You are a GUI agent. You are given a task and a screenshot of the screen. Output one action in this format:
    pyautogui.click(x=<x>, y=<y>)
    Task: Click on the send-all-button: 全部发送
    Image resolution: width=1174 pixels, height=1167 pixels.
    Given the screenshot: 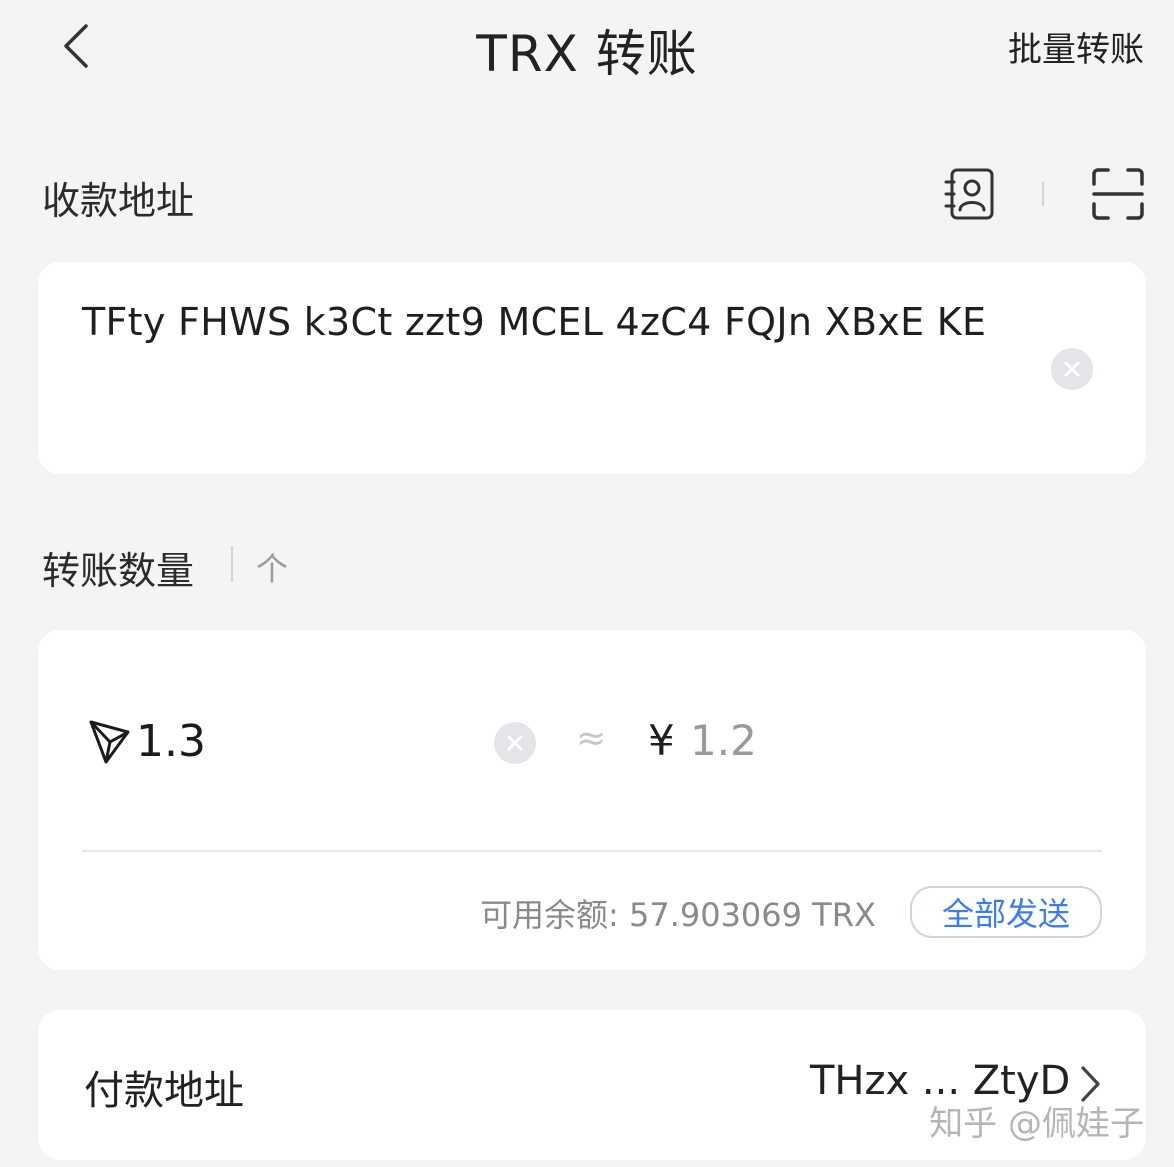 What is the action you would take?
    pyautogui.click(x=1006, y=912)
    